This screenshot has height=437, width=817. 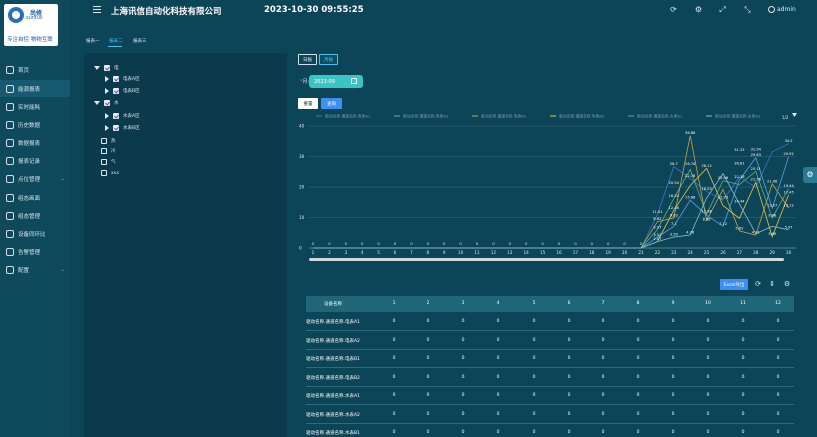 I want to click on data-label: 29.63, so click(x=756, y=155).